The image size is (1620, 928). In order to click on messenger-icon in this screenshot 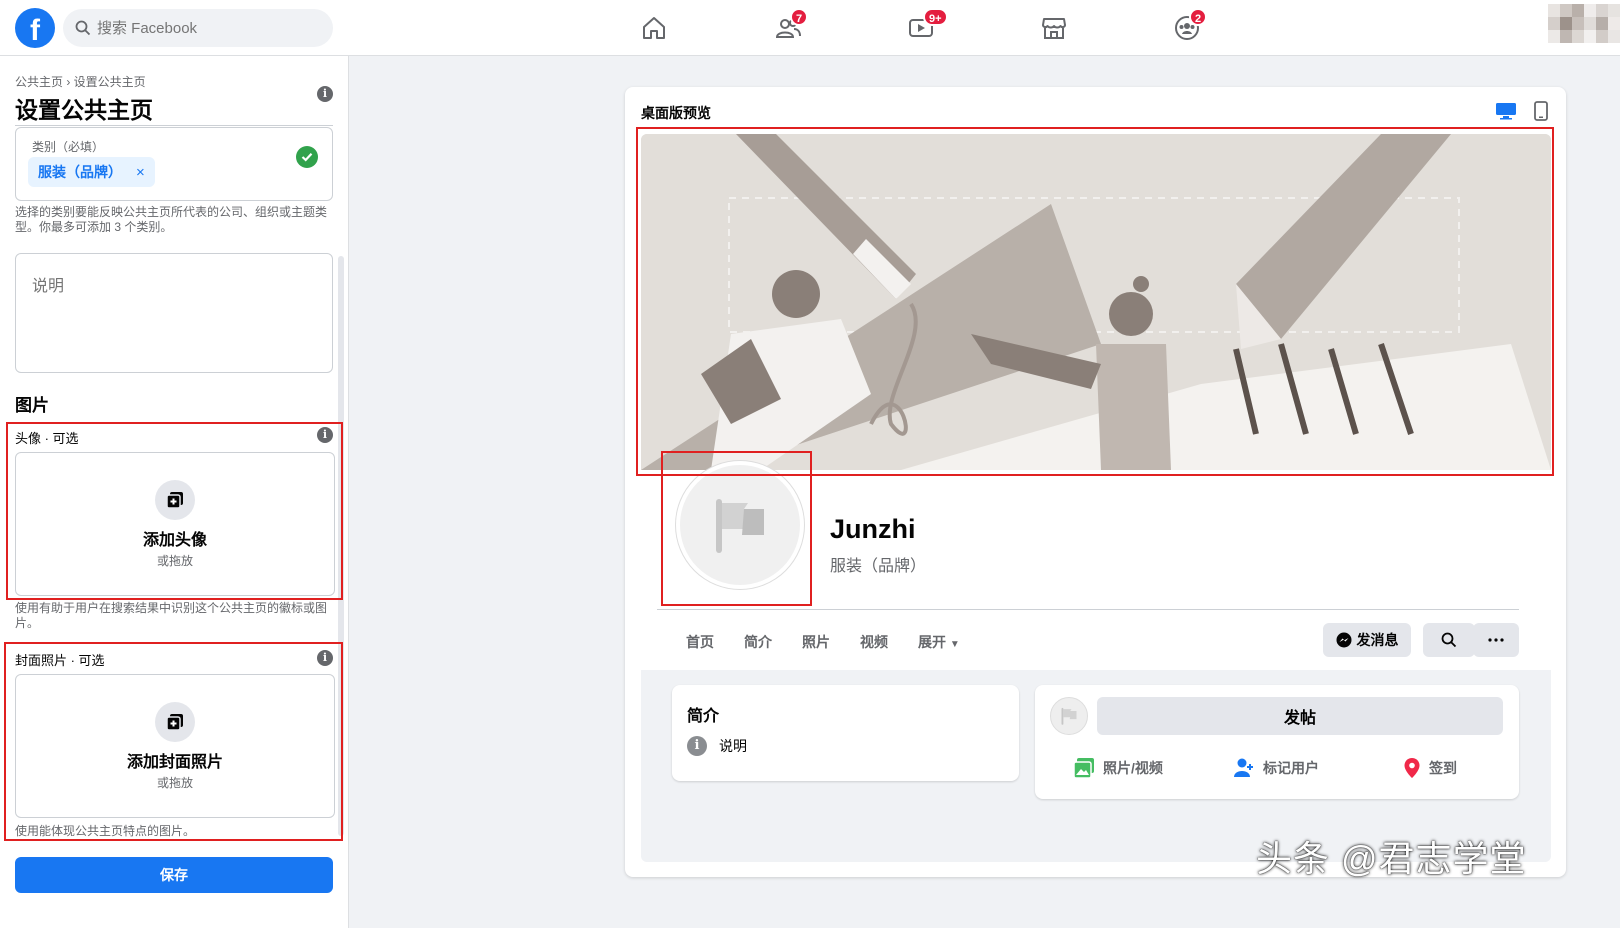, I will do `click(1343, 640)`.